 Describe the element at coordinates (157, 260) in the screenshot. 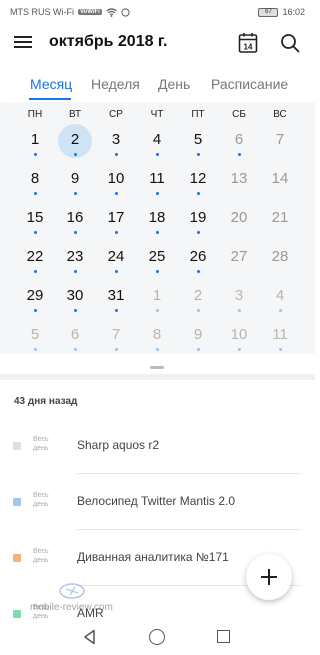

I see `day-cell: 25` at that location.